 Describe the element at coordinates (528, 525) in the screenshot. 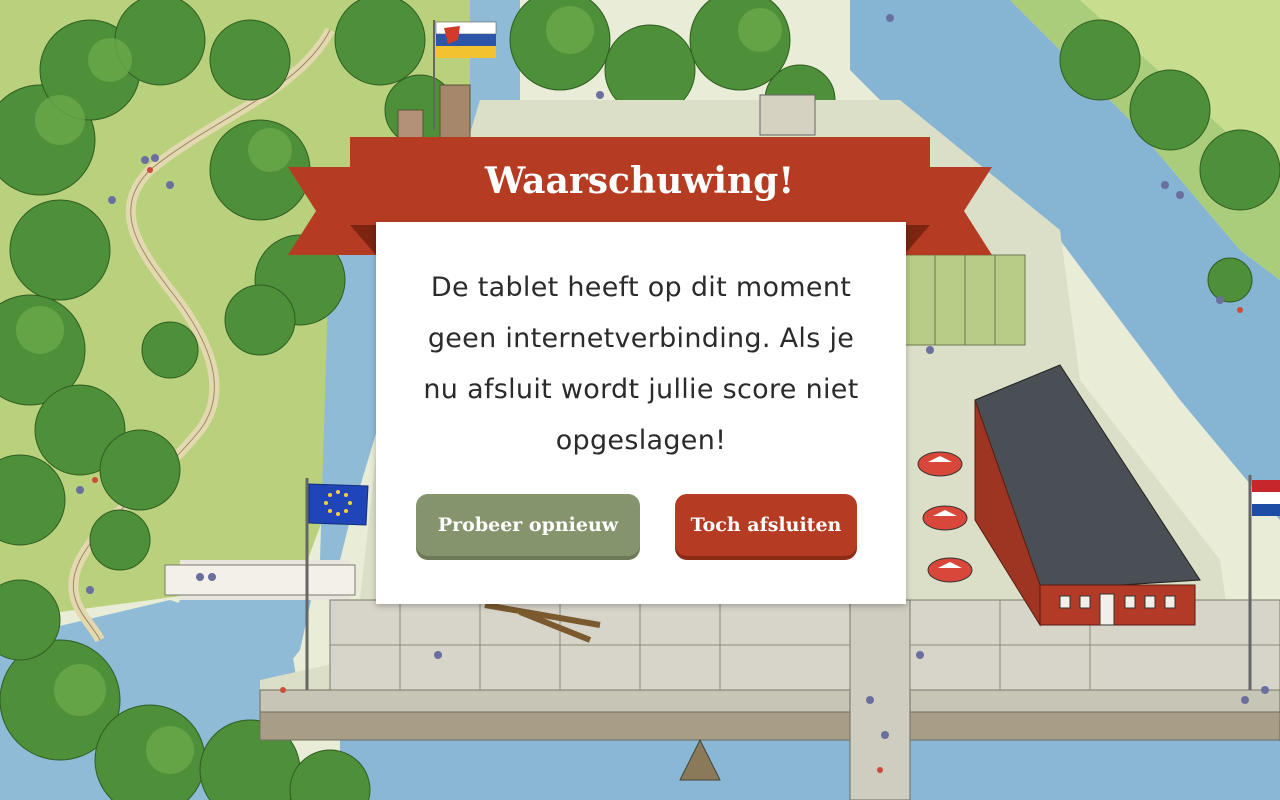

I see `retry-button: Probeer opnieuw` at that location.